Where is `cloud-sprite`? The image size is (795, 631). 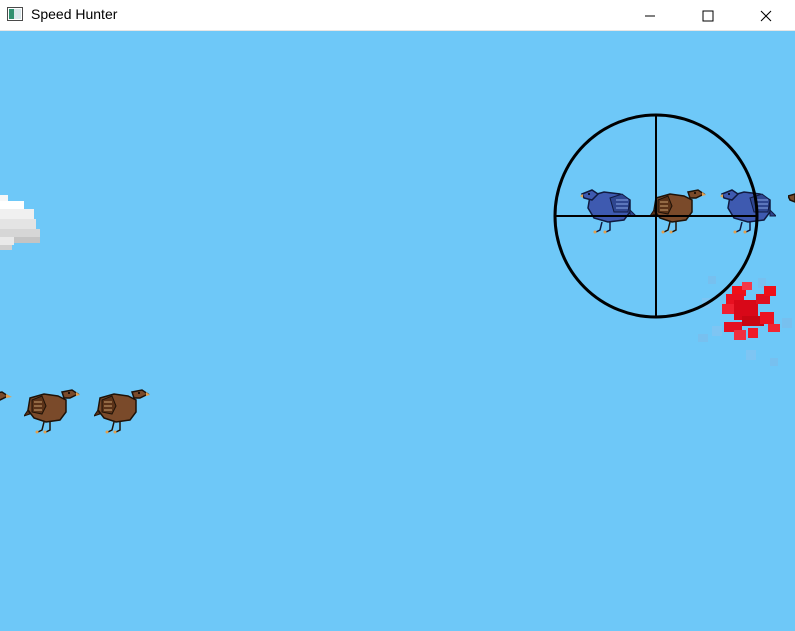
cloud-sprite is located at coordinates (20, 222).